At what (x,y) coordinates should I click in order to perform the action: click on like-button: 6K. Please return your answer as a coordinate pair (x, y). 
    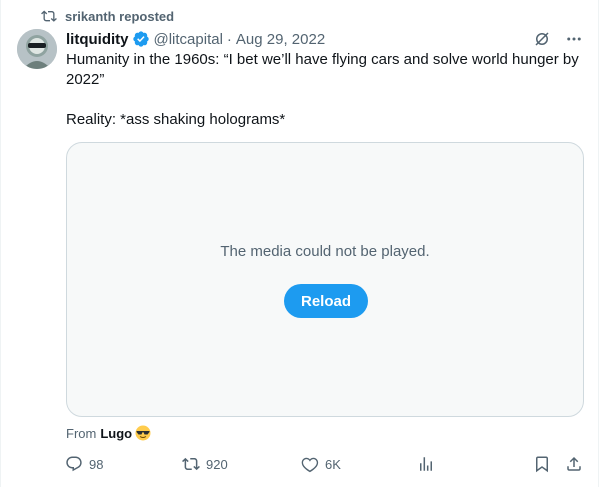
    Looking at the image, I should click on (321, 464).